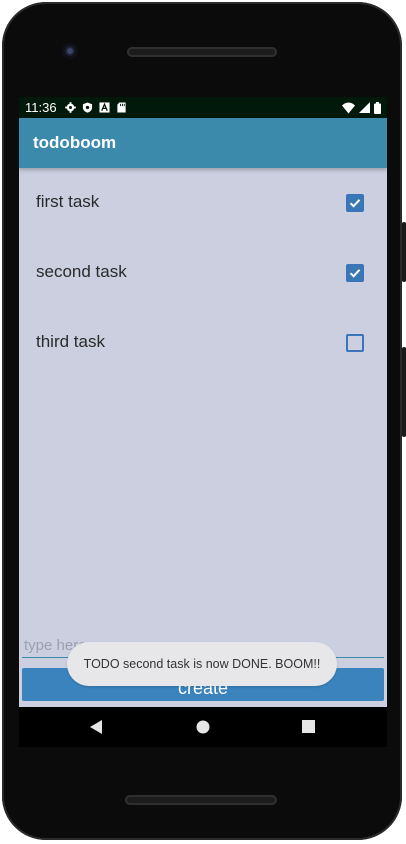  I want to click on home-icon, so click(203, 727).